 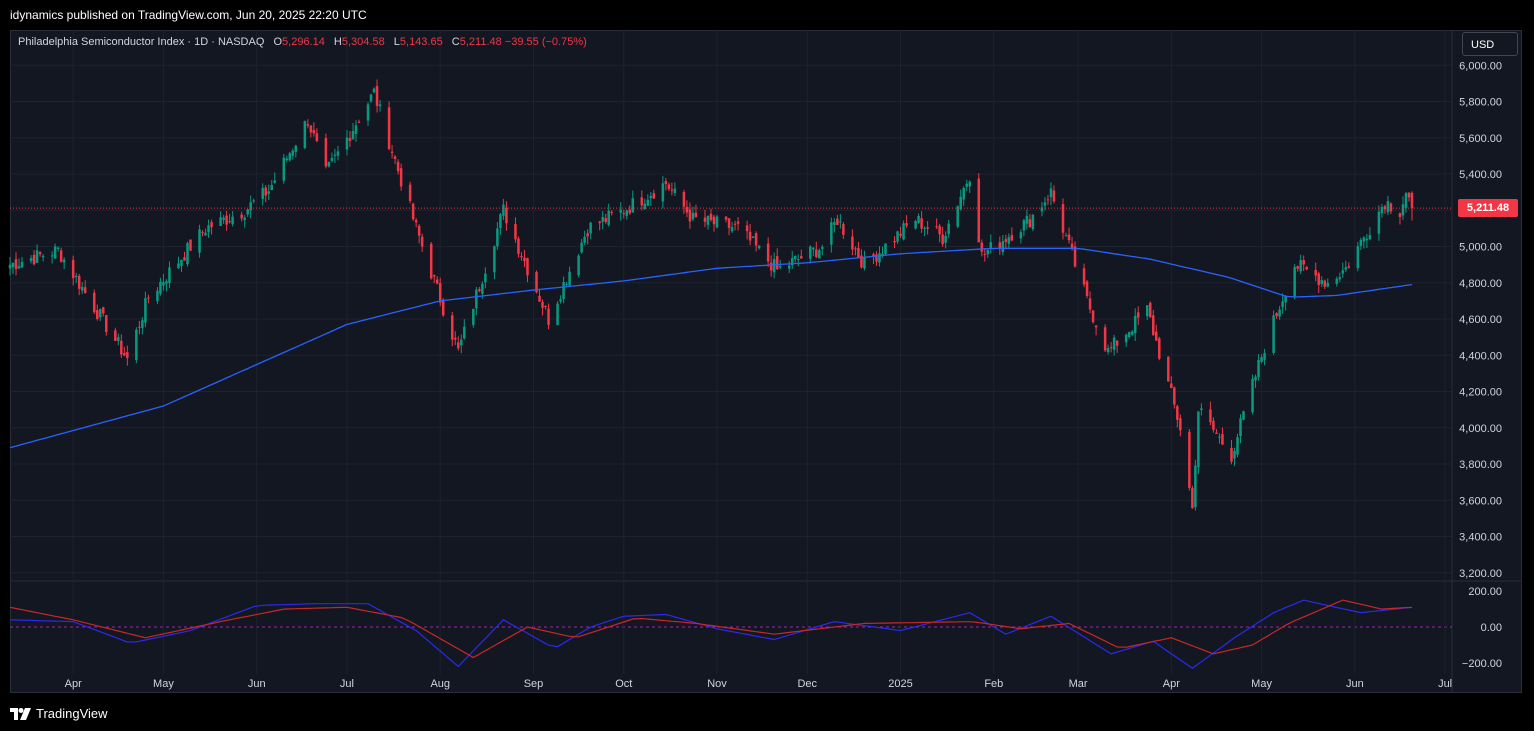 What do you see at coordinates (363, 42) in the screenshot?
I see `high-value: 5,304.58` at bounding box center [363, 42].